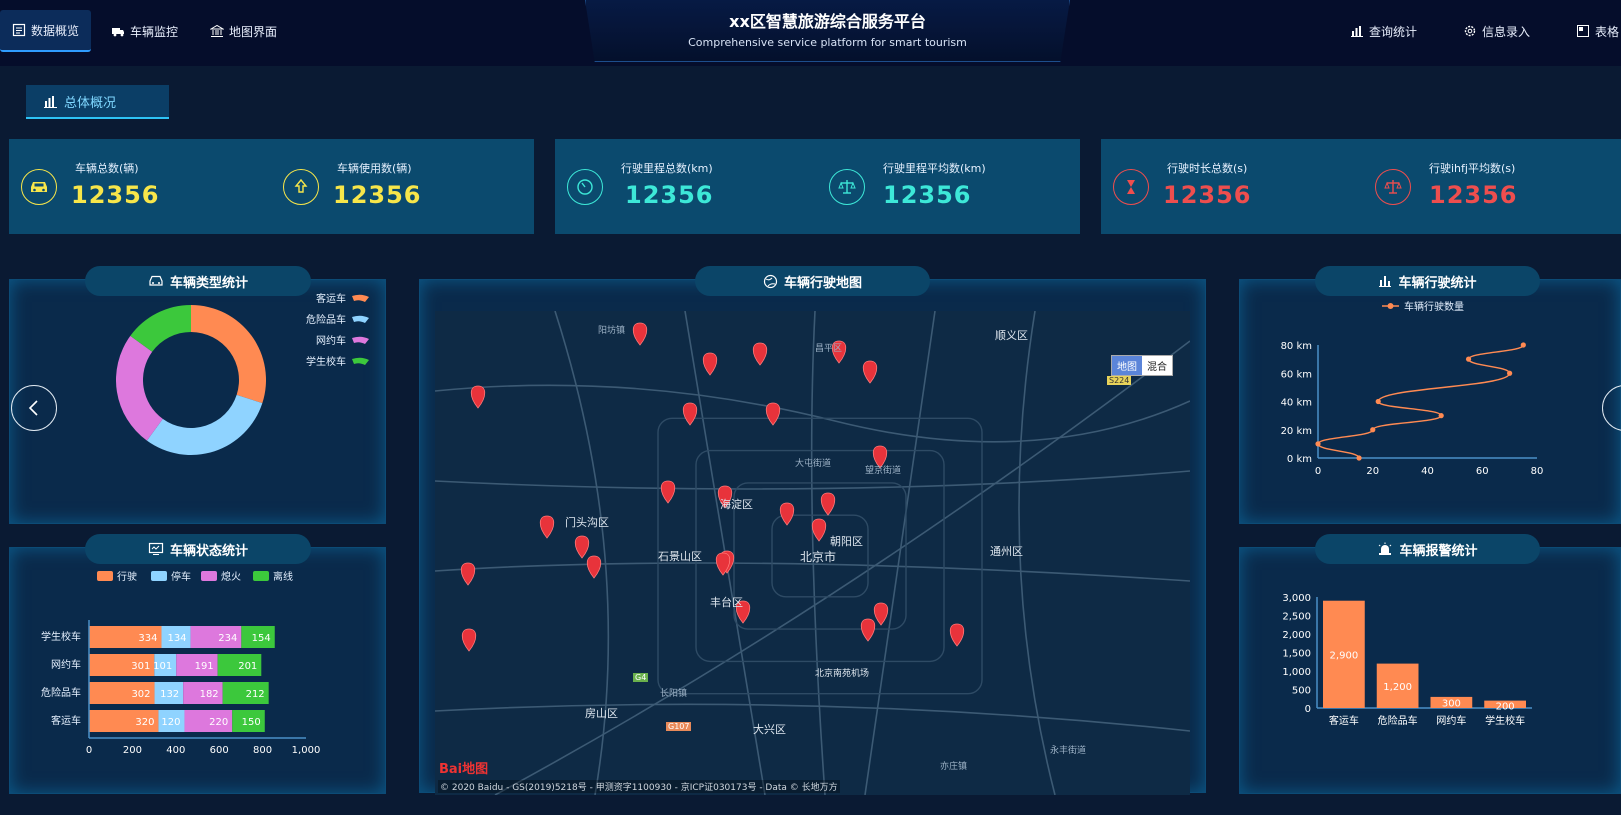 This screenshot has width=1621, height=815. I want to click on nav-label: 车辆监控, so click(154, 31).